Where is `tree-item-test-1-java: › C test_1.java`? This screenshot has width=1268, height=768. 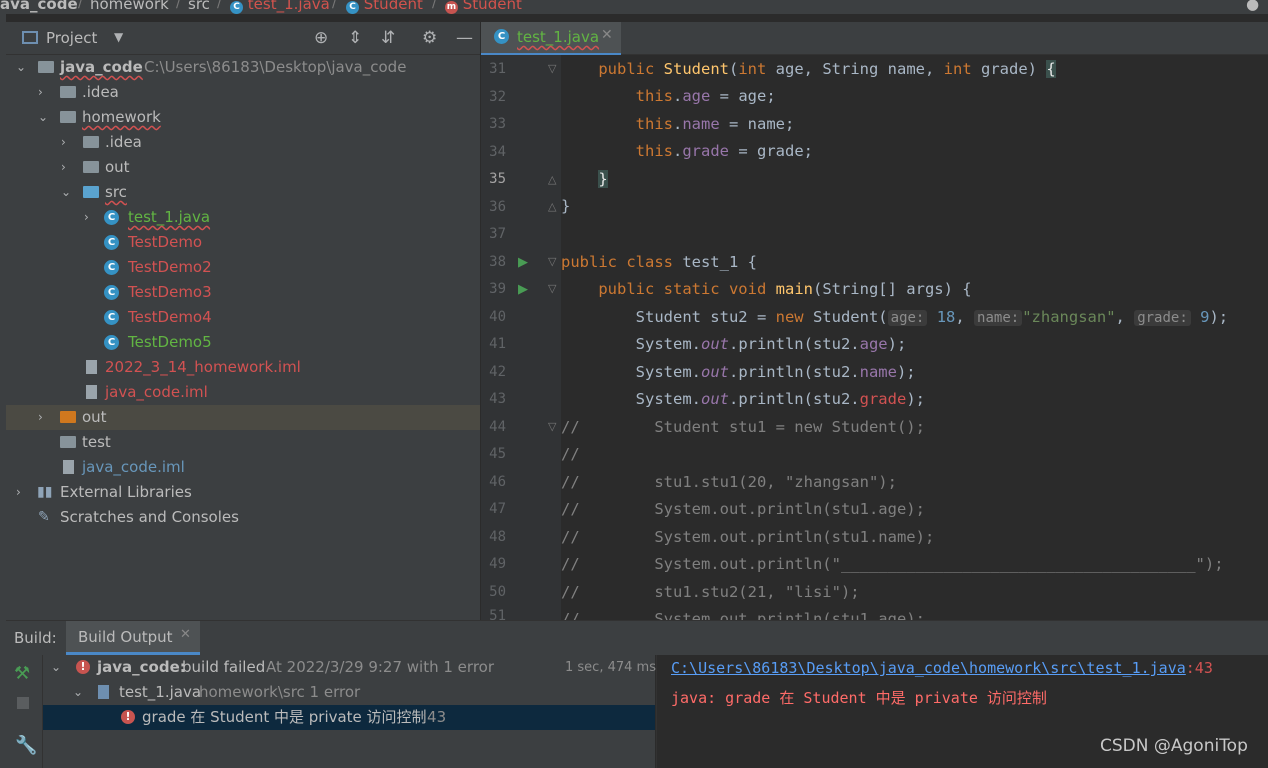
tree-item-test-1-java: › C test_1.java is located at coordinates (243, 217).